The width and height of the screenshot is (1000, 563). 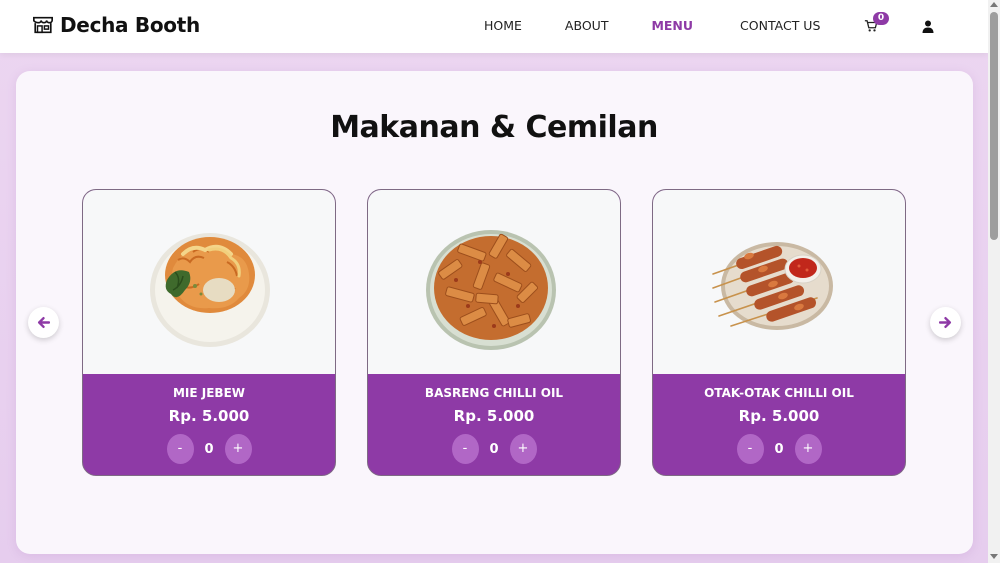 I want to click on product-card-otak-otak-chilli-oil: OTAK-OTAK CHILLI OIL Rp. 5.000 - 0 +, so click(x=779, y=332).